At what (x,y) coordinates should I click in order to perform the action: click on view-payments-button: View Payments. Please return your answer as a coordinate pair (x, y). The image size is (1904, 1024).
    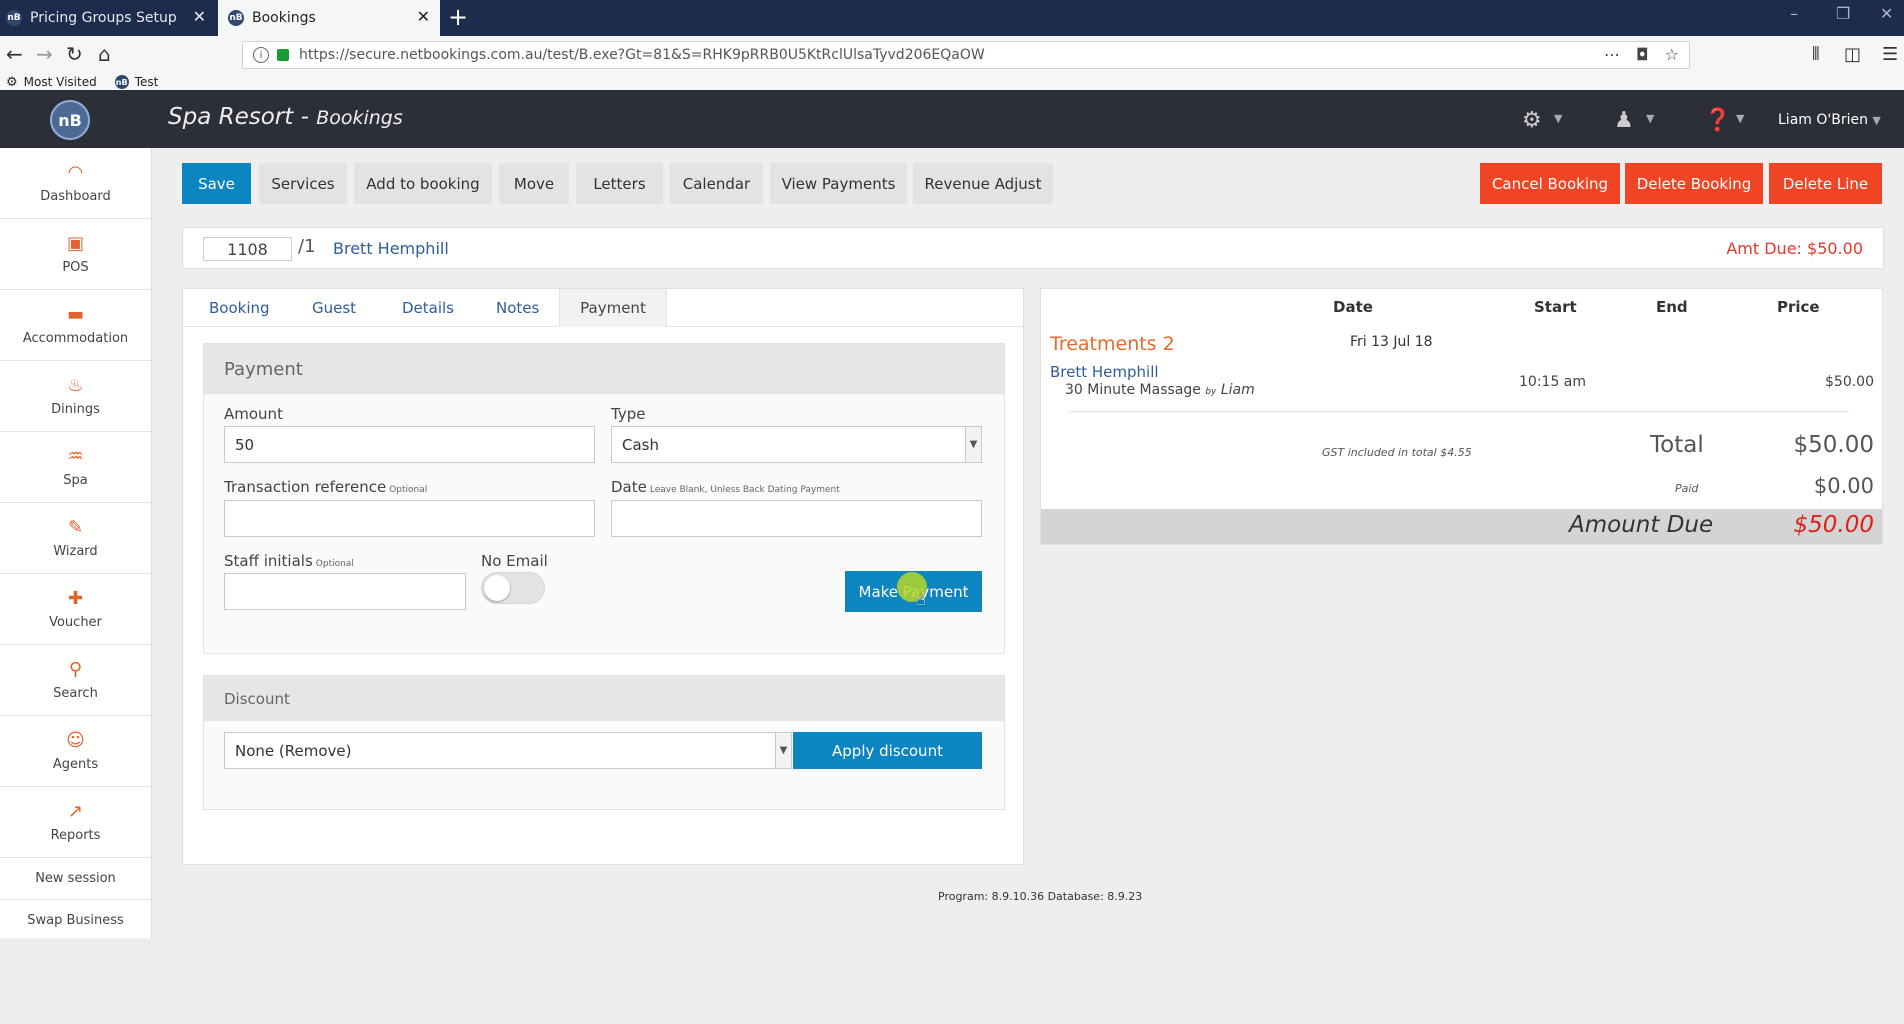
    Looking at the image, I should click on (838, 183).